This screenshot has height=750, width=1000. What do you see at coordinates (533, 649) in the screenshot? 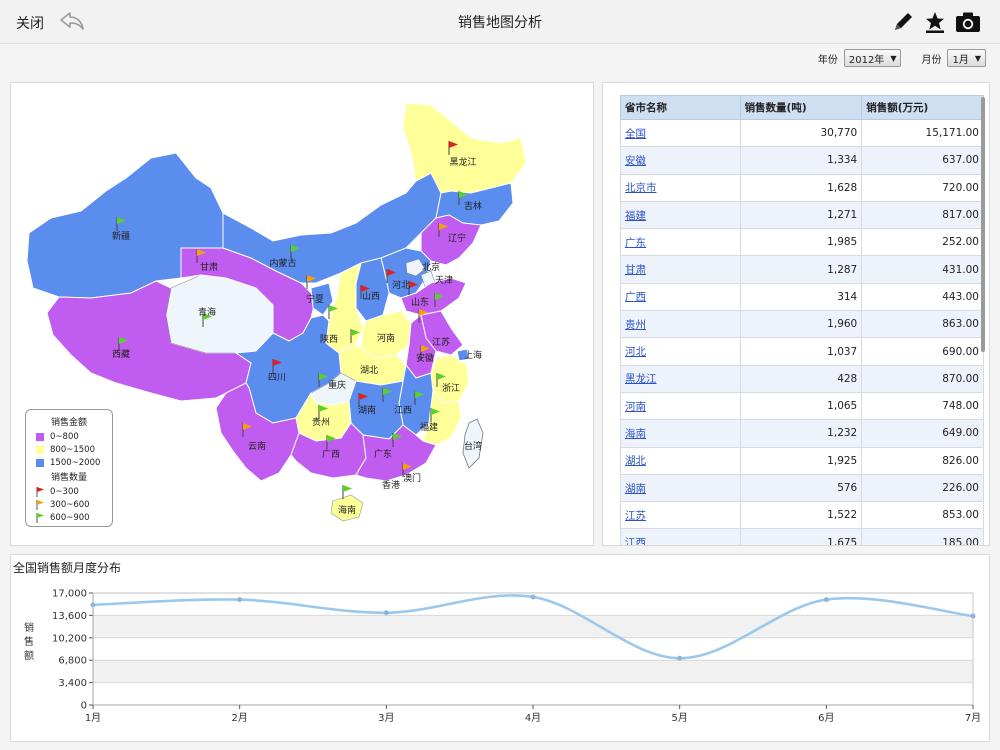
I see `plot-frame` at bounding box center [533, 649].